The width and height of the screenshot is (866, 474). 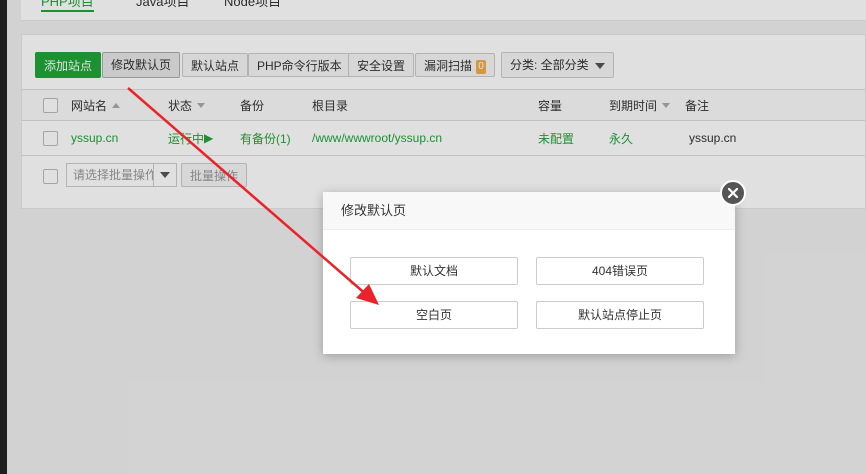 I want to click on site-stopped-page-button: 默认站点停止页, so click(x=620, y=315).